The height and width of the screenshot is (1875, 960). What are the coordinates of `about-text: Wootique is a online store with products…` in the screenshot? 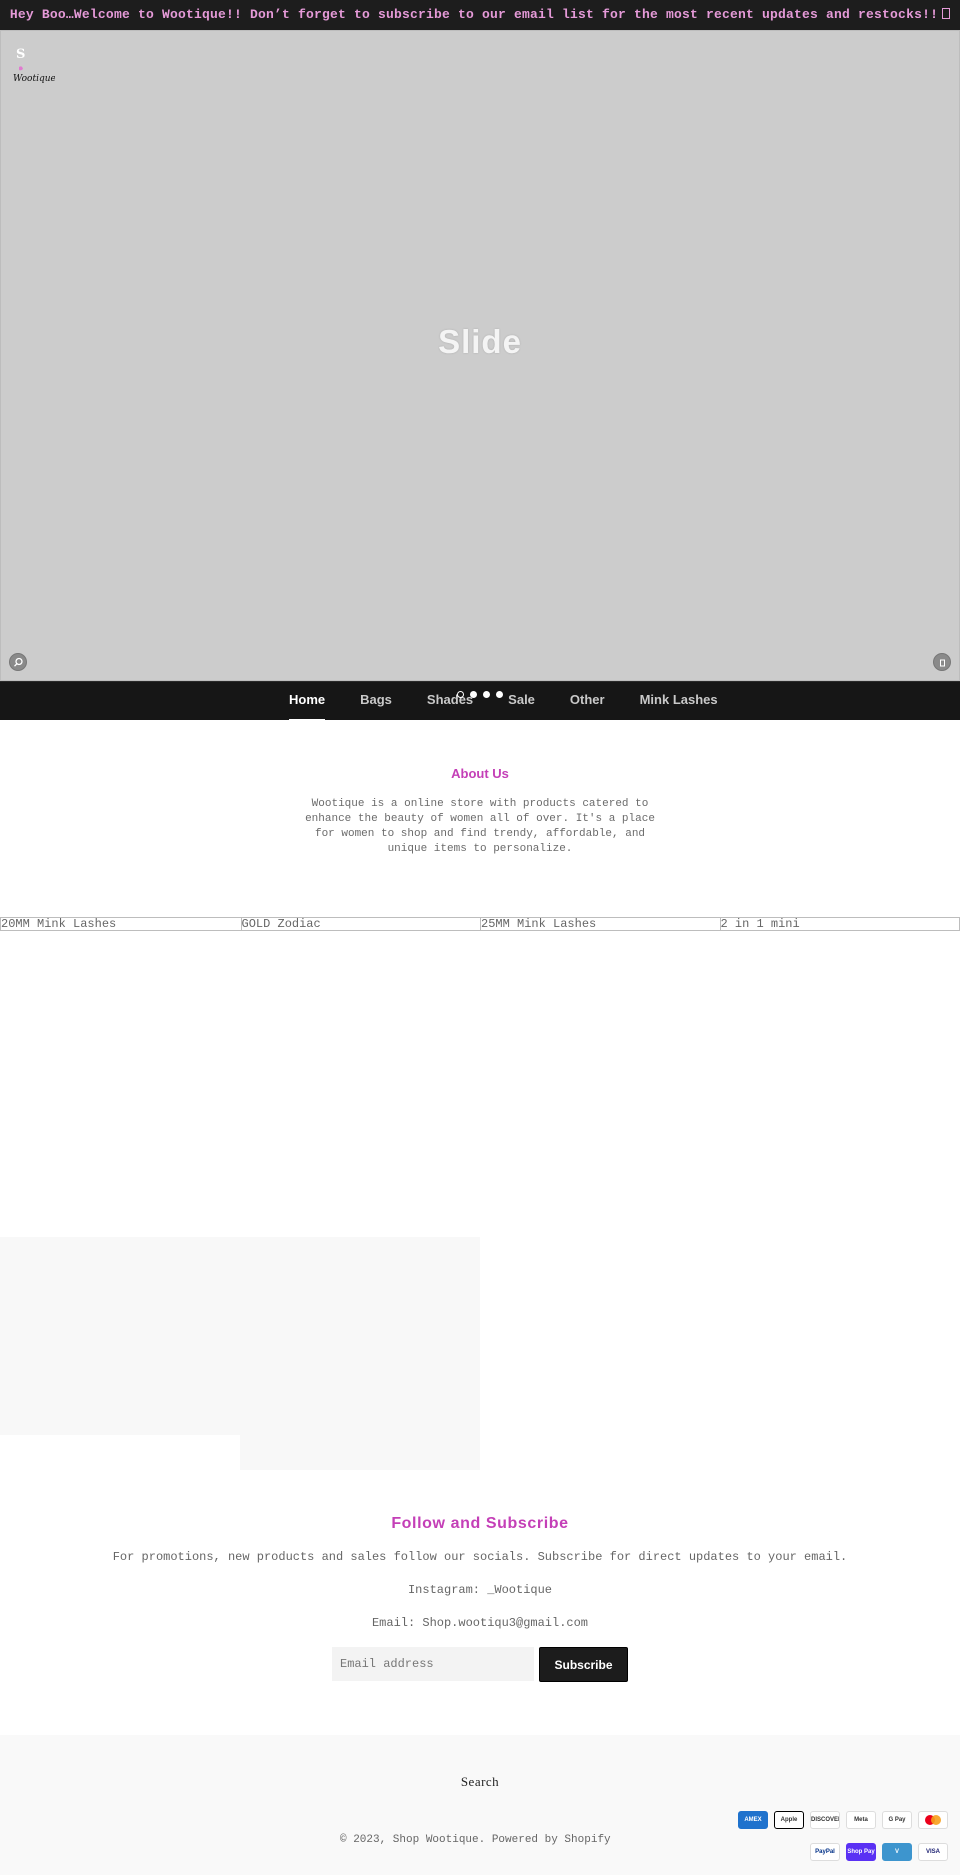 It's located at (480, 826).